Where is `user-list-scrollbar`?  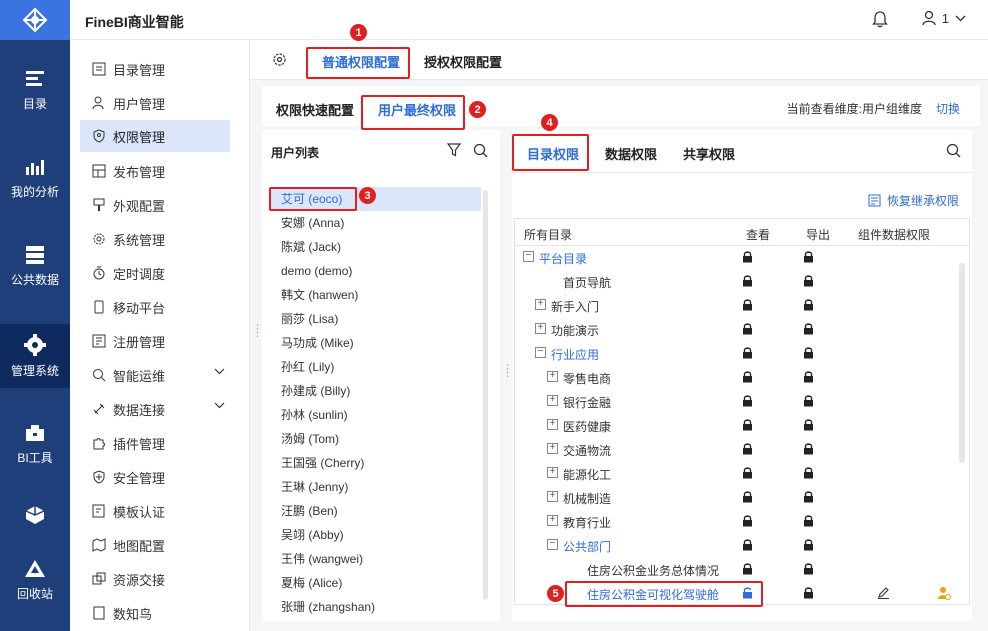
user-list-scrollbar is located at coordinates (485, 395).